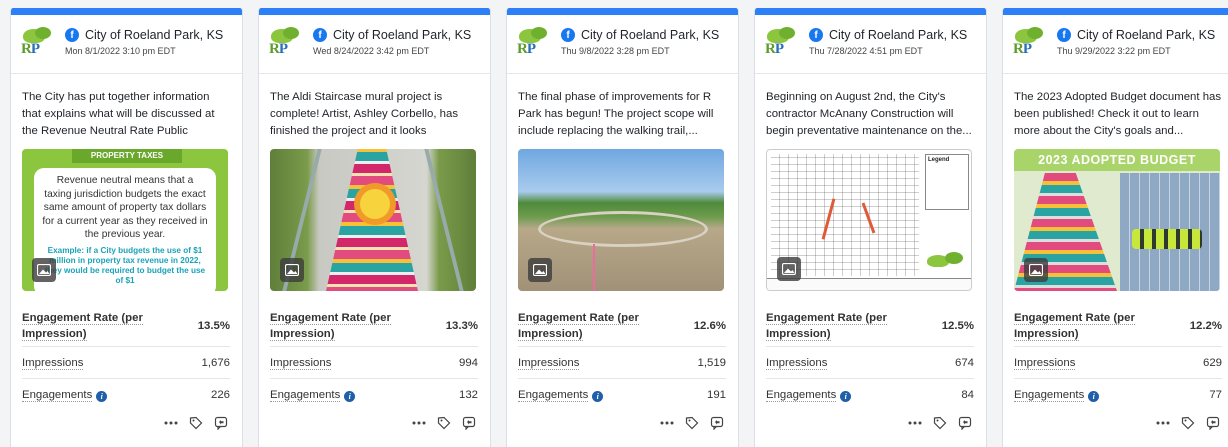  What do you see at coordinates (461, 325) in the screenshot?
I see `engagement-rate-value: 13.3%` at bounding box center [461, 325].